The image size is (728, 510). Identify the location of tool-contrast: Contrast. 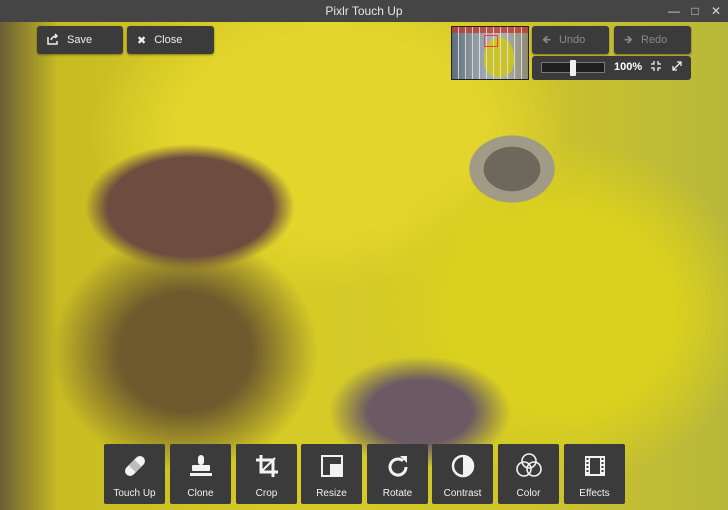
(462, 474).